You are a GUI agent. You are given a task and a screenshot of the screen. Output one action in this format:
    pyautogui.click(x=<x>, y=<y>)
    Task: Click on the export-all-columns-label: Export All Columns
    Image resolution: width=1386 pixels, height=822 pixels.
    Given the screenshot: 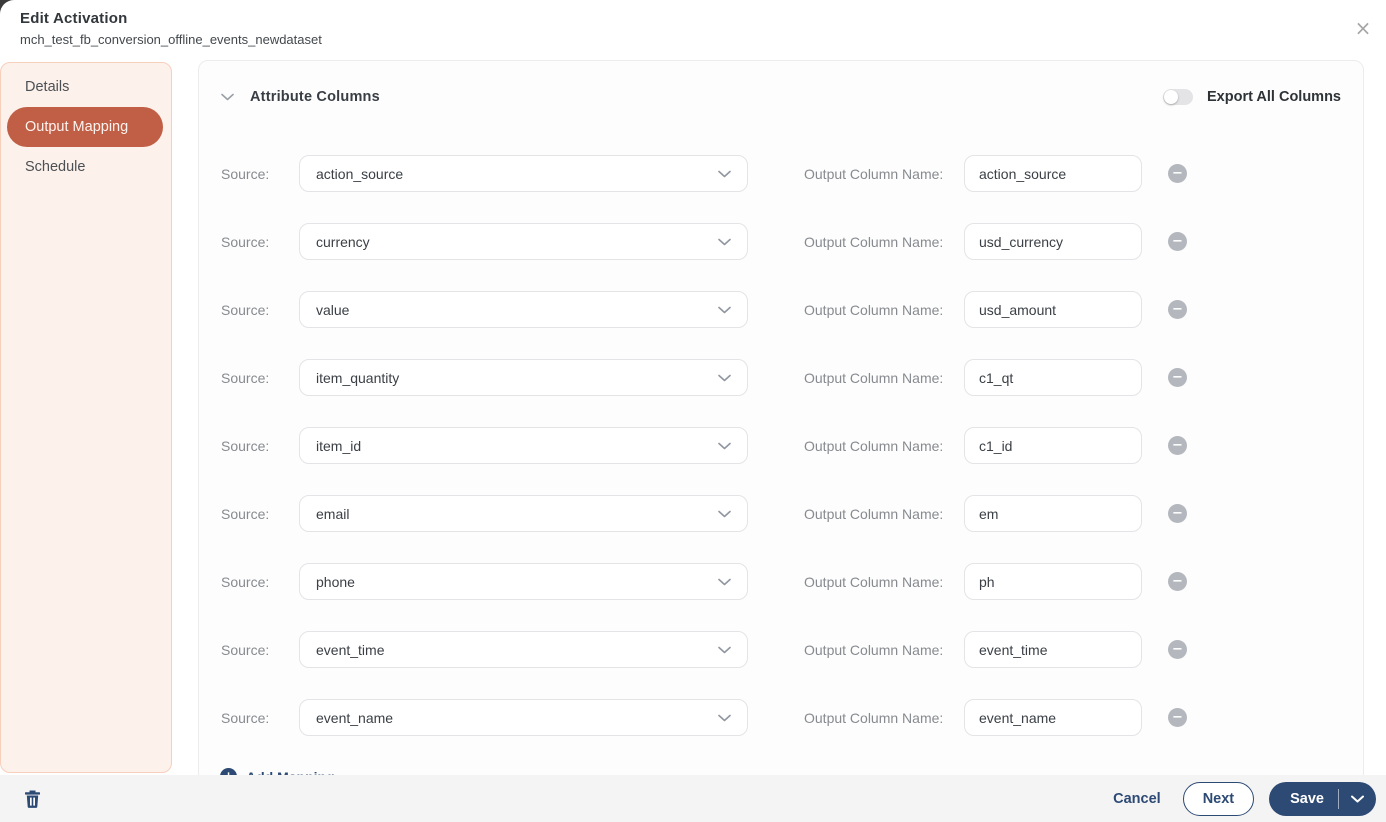 What is the action you would take?
    pyautogui.click(x=1274, y=97)
    